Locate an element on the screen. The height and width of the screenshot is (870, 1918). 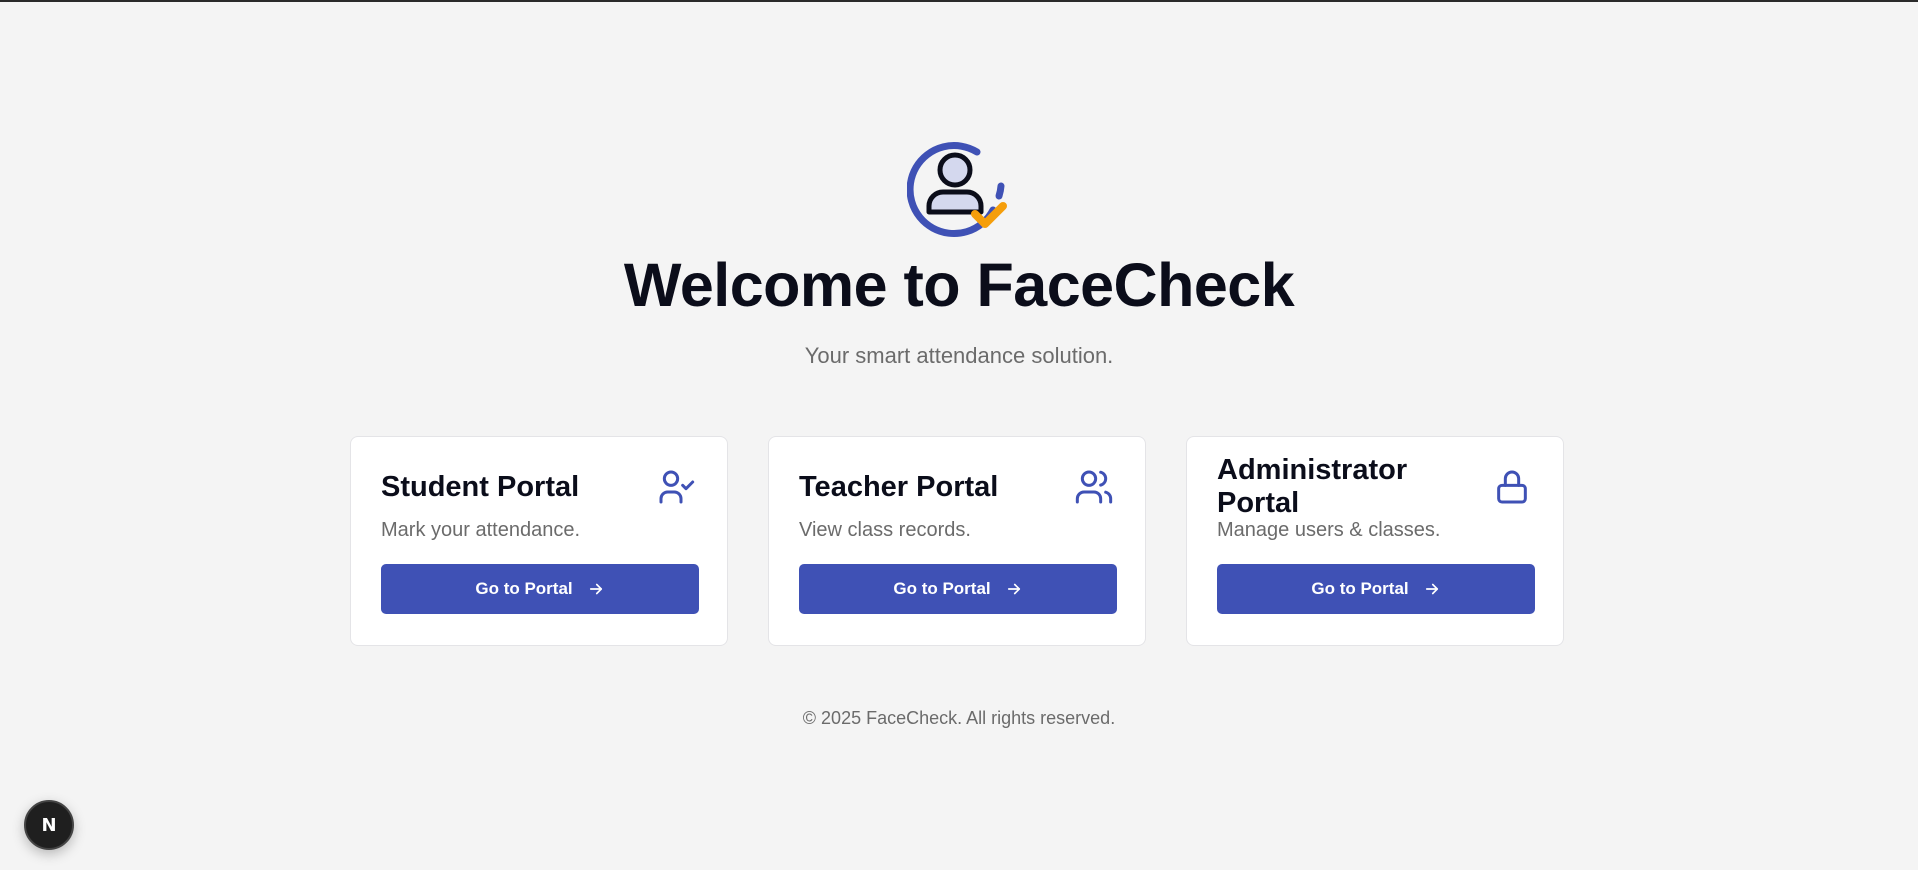
page-subtitle: Your smart attendance solution. is located at coordinates (959, 356).